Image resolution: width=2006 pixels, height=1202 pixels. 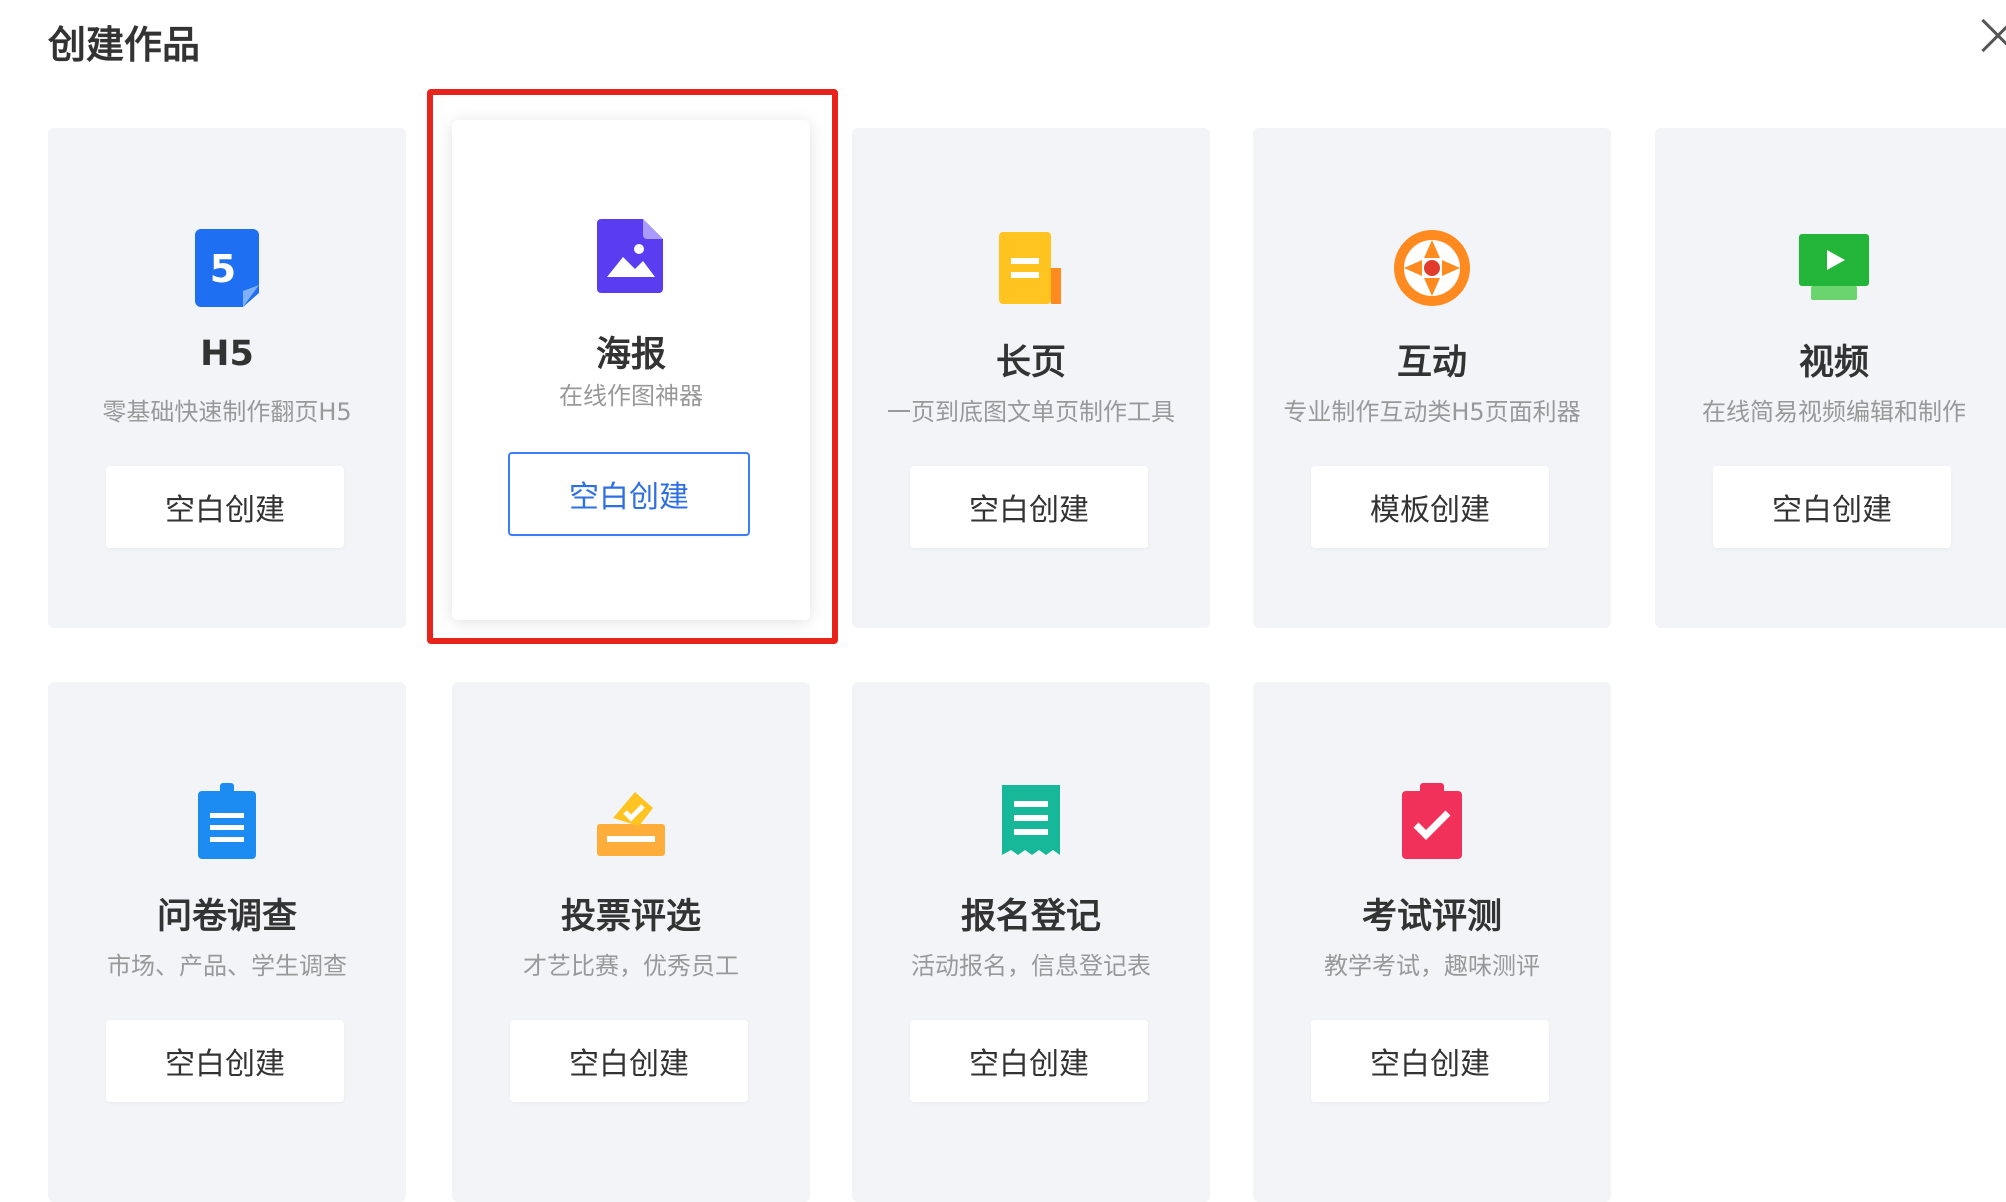 What do you see at coordinates (1432, 268) in the screenshot?
I see `interactive-icon` at bounding box center [1432, 268].